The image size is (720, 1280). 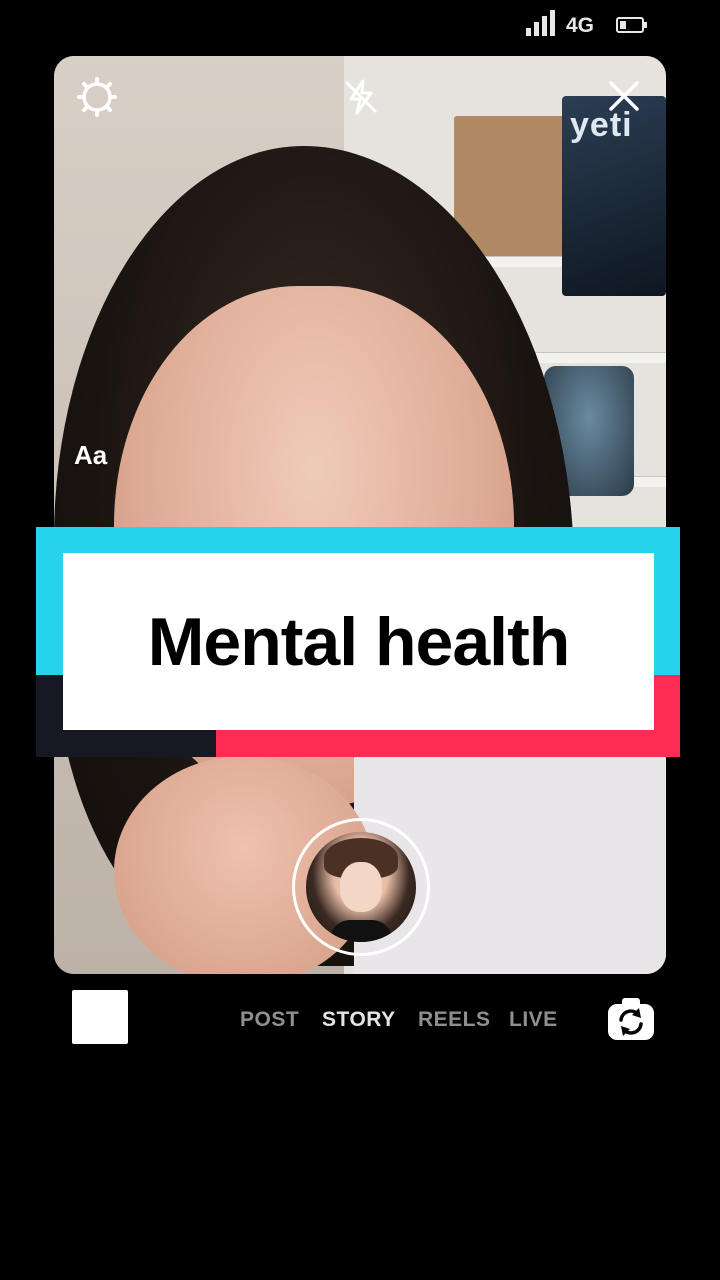 What do you see at coordinates (540, 23) in the screenshot?
I see `signal-icon` at bounding box center [540, 23].